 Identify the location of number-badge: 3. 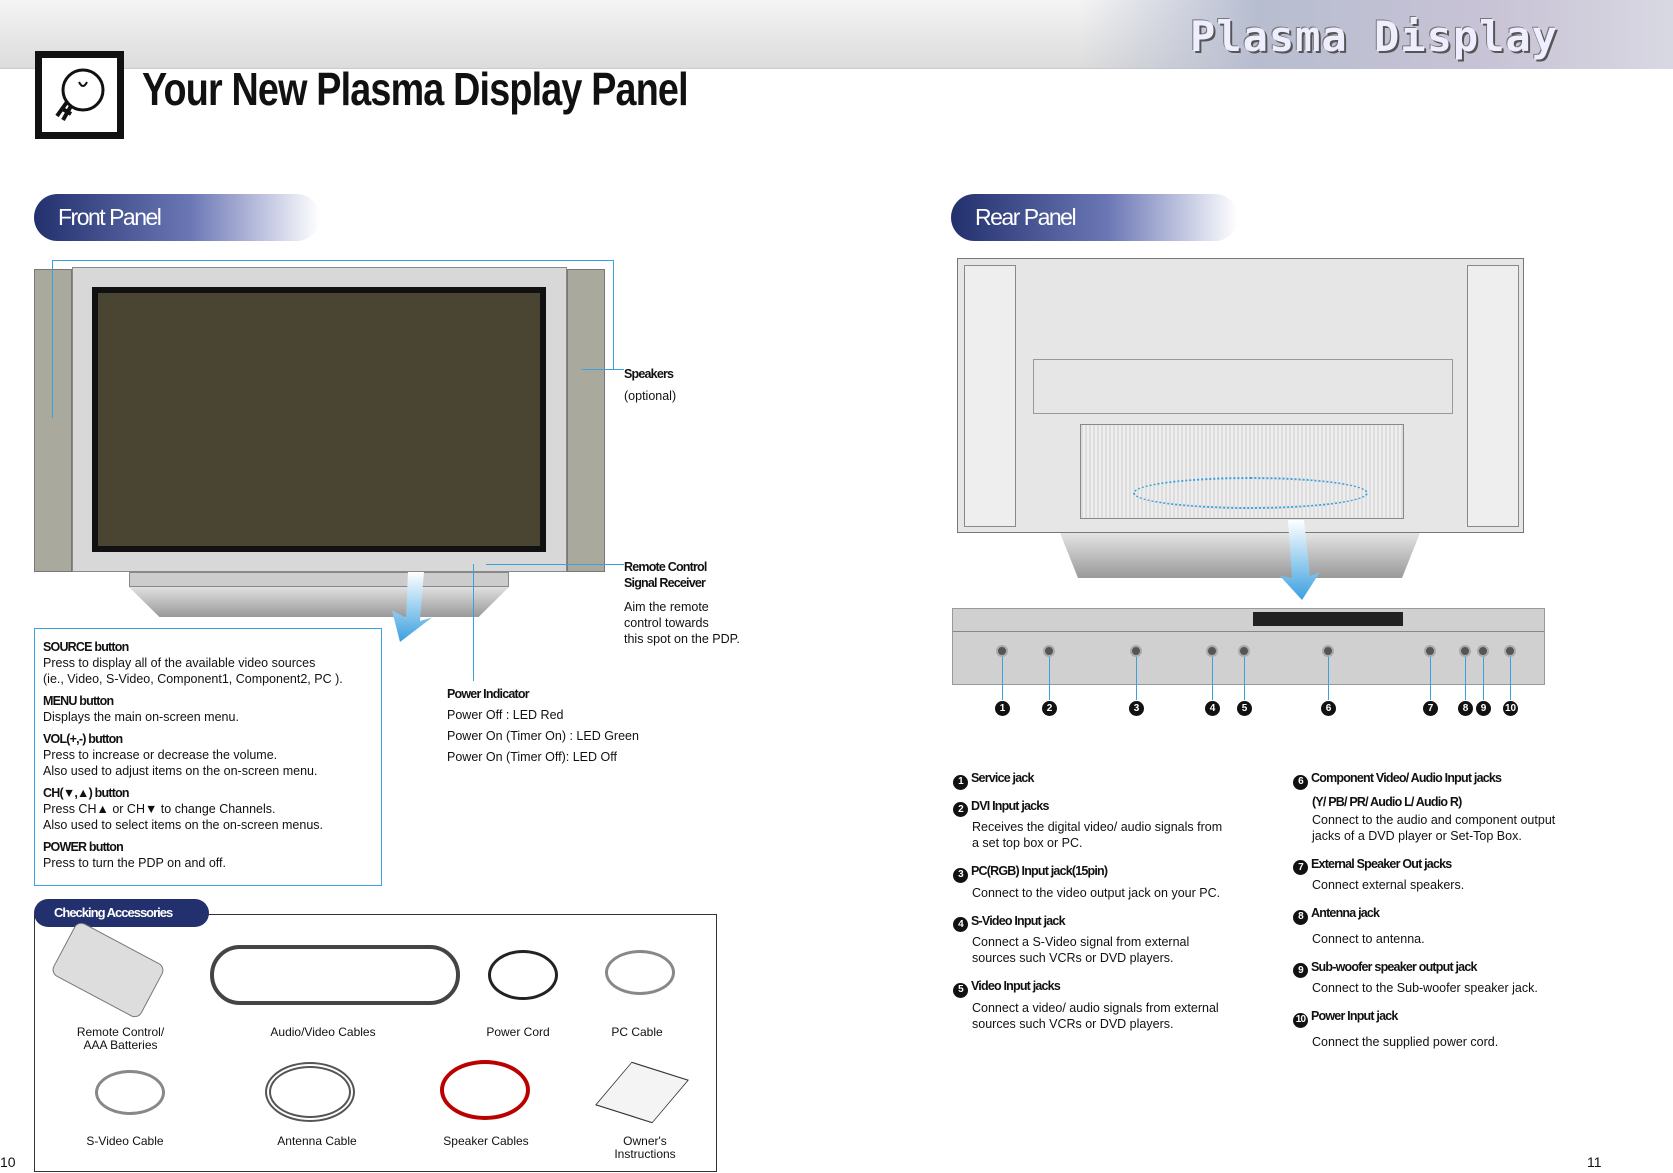
(960, 875).